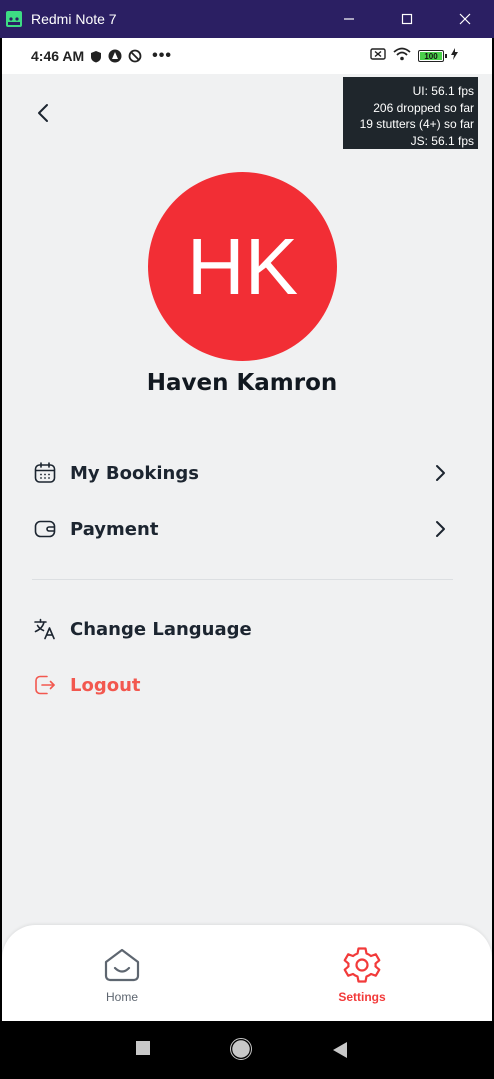 The height and width of the screenshot is (1079, 494). What do you see at coordinates (45, 473) in the screenshot?
I see `calendar-icon` at bounding box center [45, 473].